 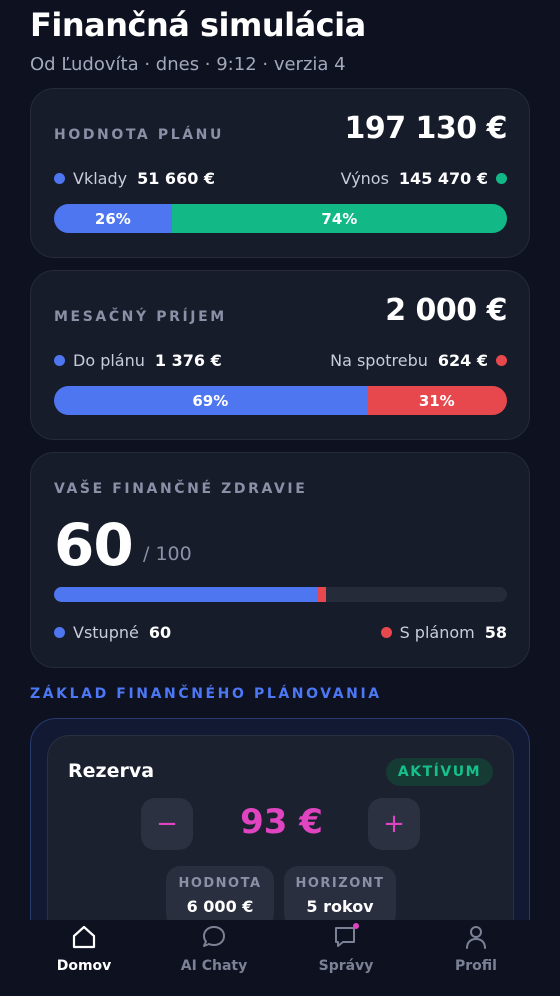 What do you see at coordinates (186, 594) in the screenshot?
I see `health-entry-fill` at bounding box center [186, 594].